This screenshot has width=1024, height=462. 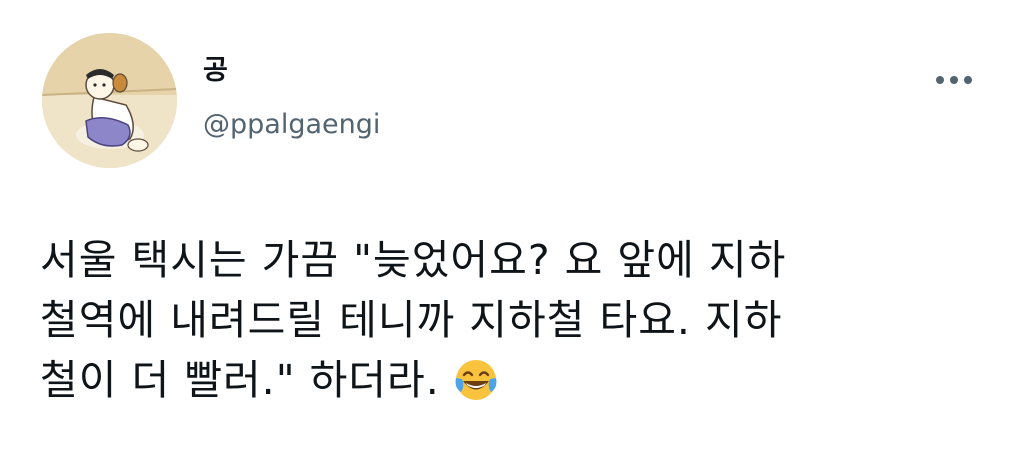 I want to click on cartoon-avatar-icon, so click(x=109, y=100).